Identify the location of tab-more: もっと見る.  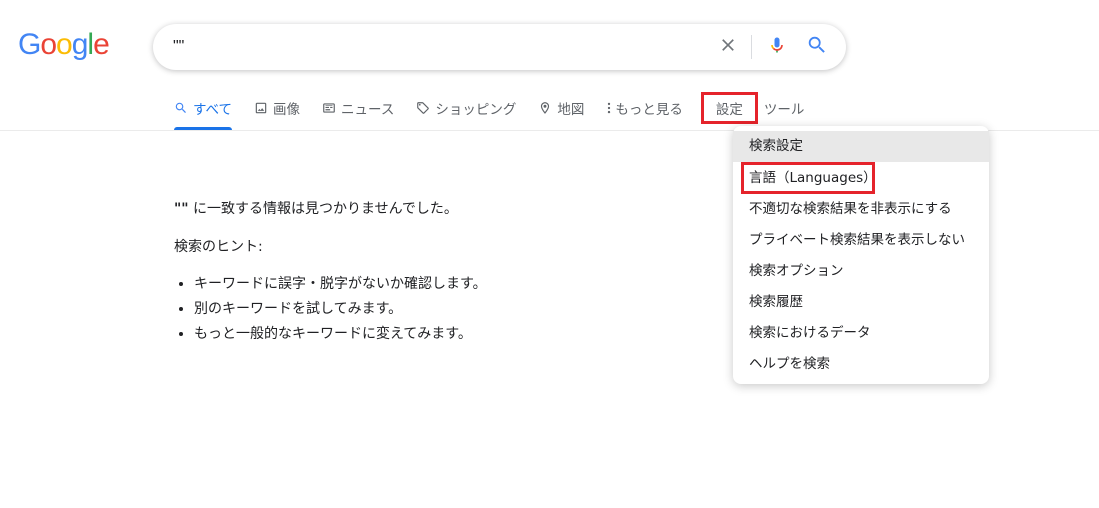
(644, 108).